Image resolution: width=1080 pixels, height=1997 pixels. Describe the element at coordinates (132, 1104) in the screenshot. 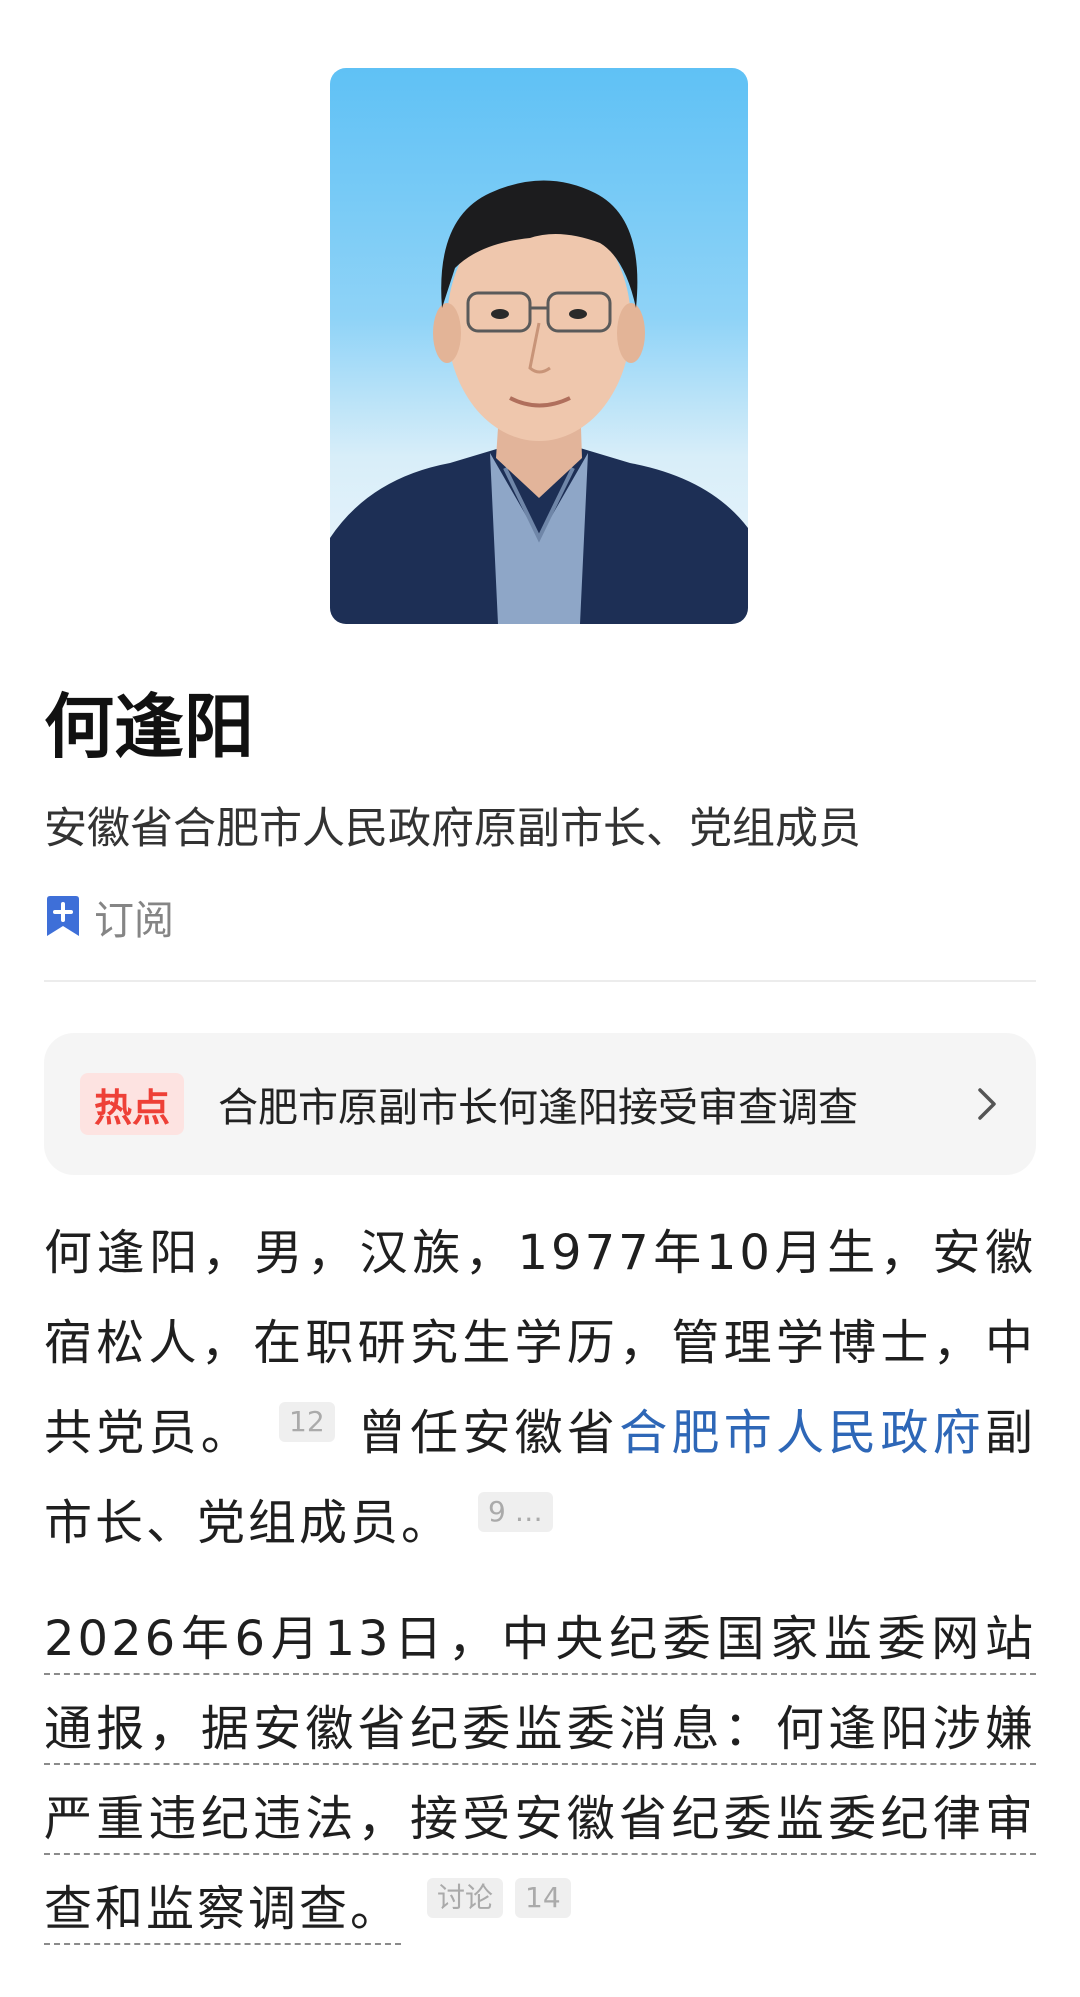

I see `hot-badge: 热点` at that location.